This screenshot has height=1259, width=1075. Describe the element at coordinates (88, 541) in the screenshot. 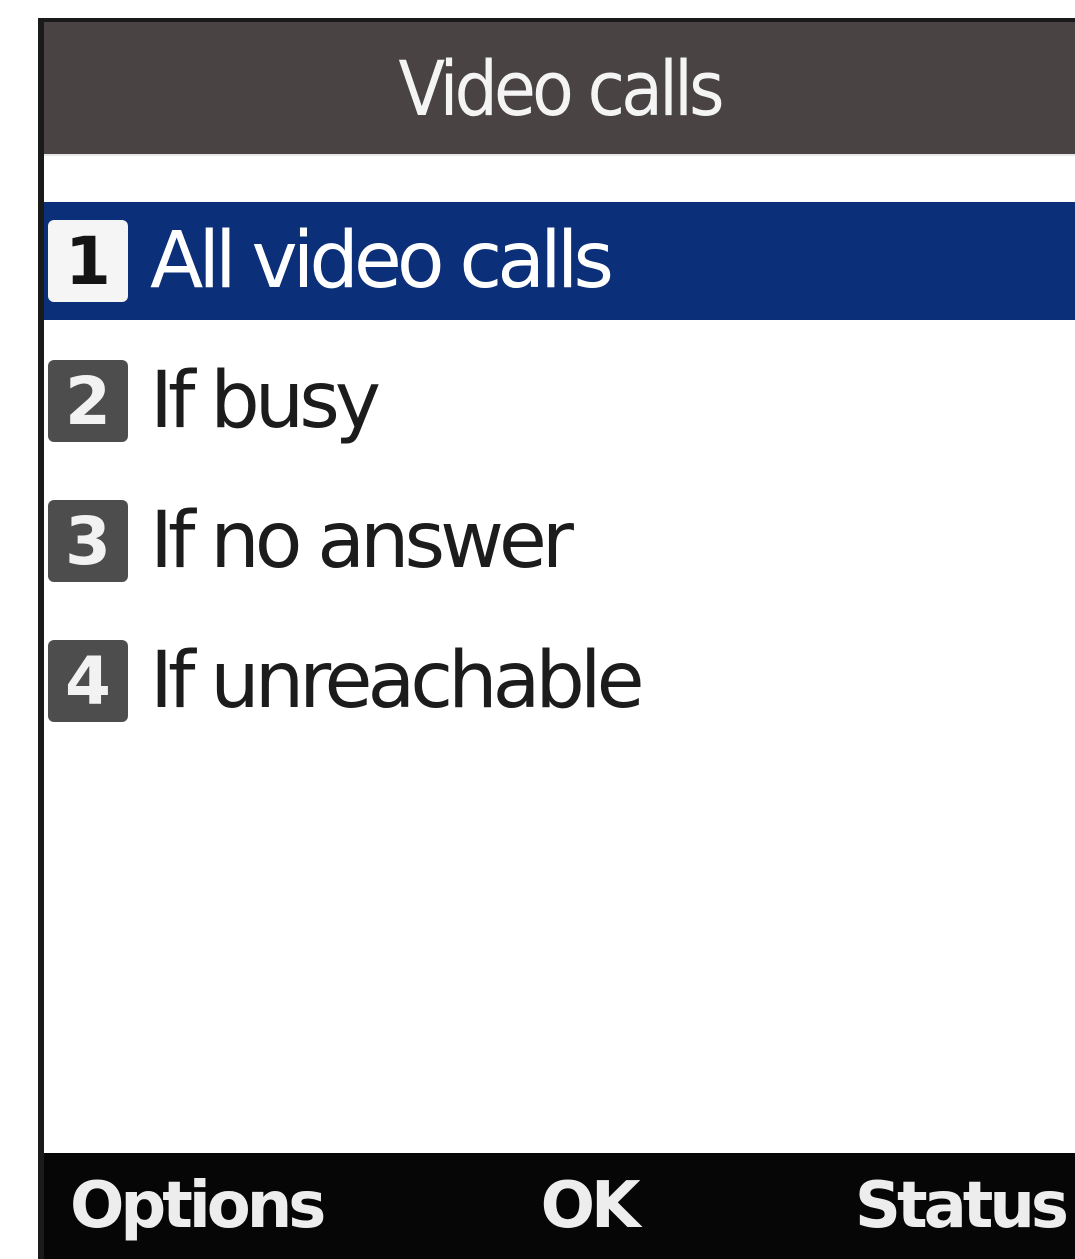

I see `number-badge: 3` at that location.